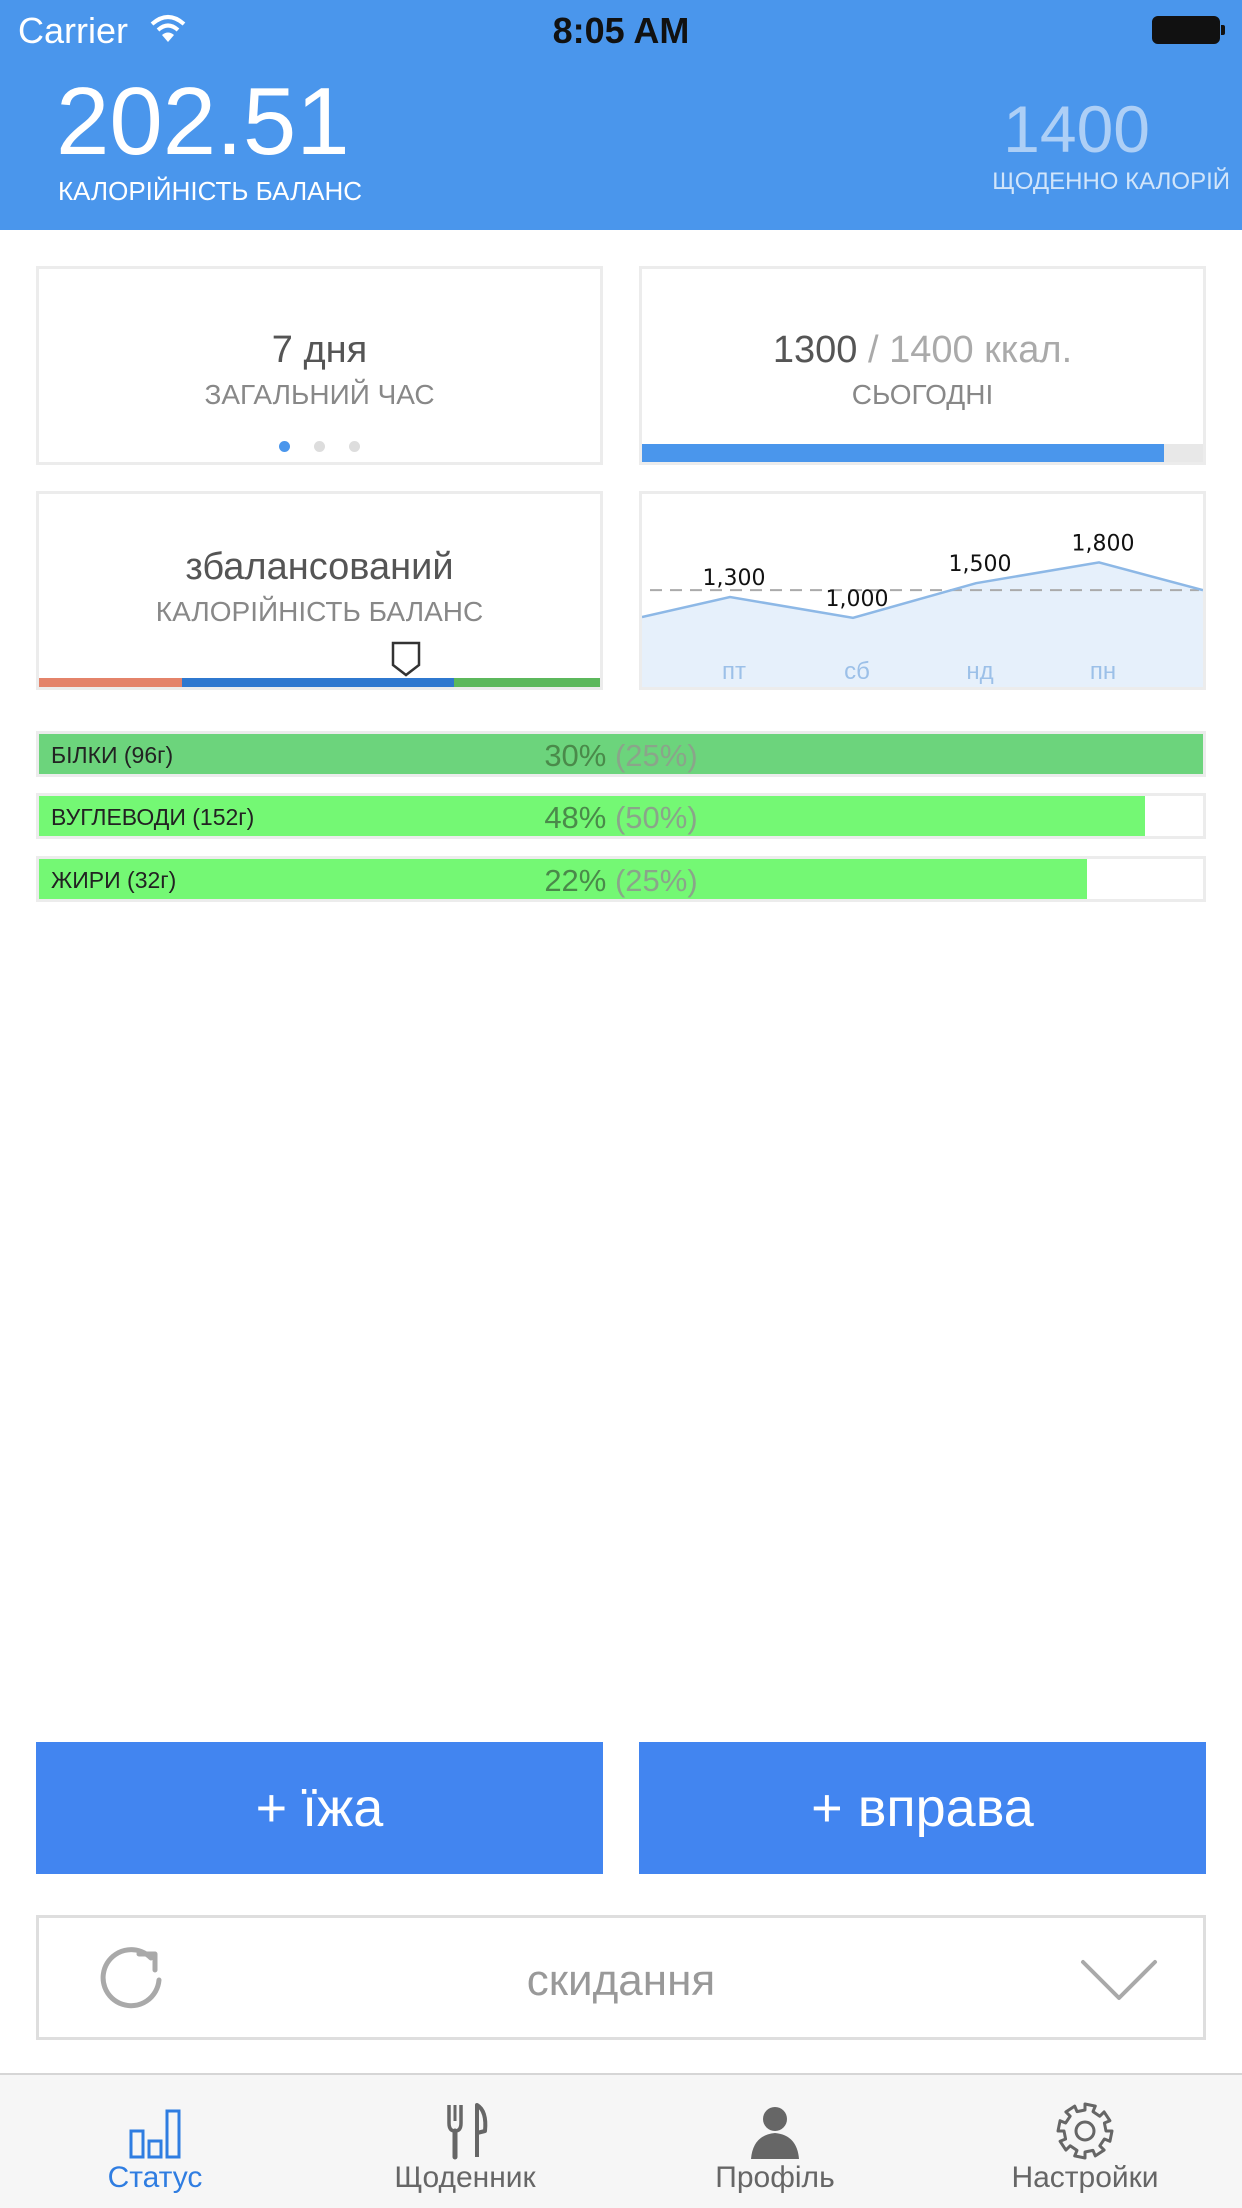 The width and height of the screenshot is (1242, 2208). Describe the element at coordinates (775, 2177) in the screenshot. I see `tab-profile-label: Профіль` at that location.